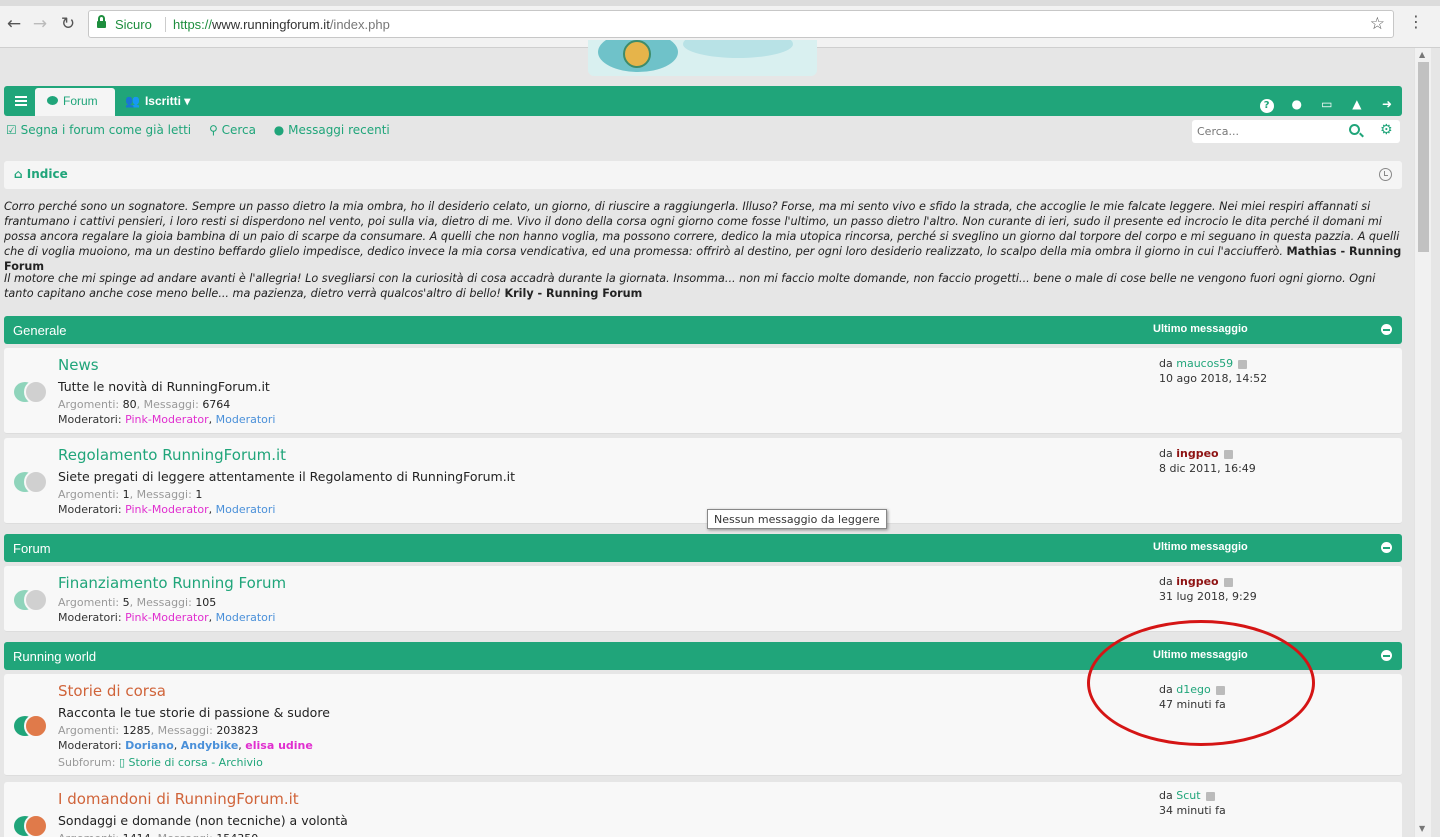 Image resolution: width=1440 pixels, height=837 pixels. What do you see at coordinates (137, 602) in the screenshot?
I see `forum-stats: Argomenti: 5, Messaggi: 105` at bounding box center [137, 602].